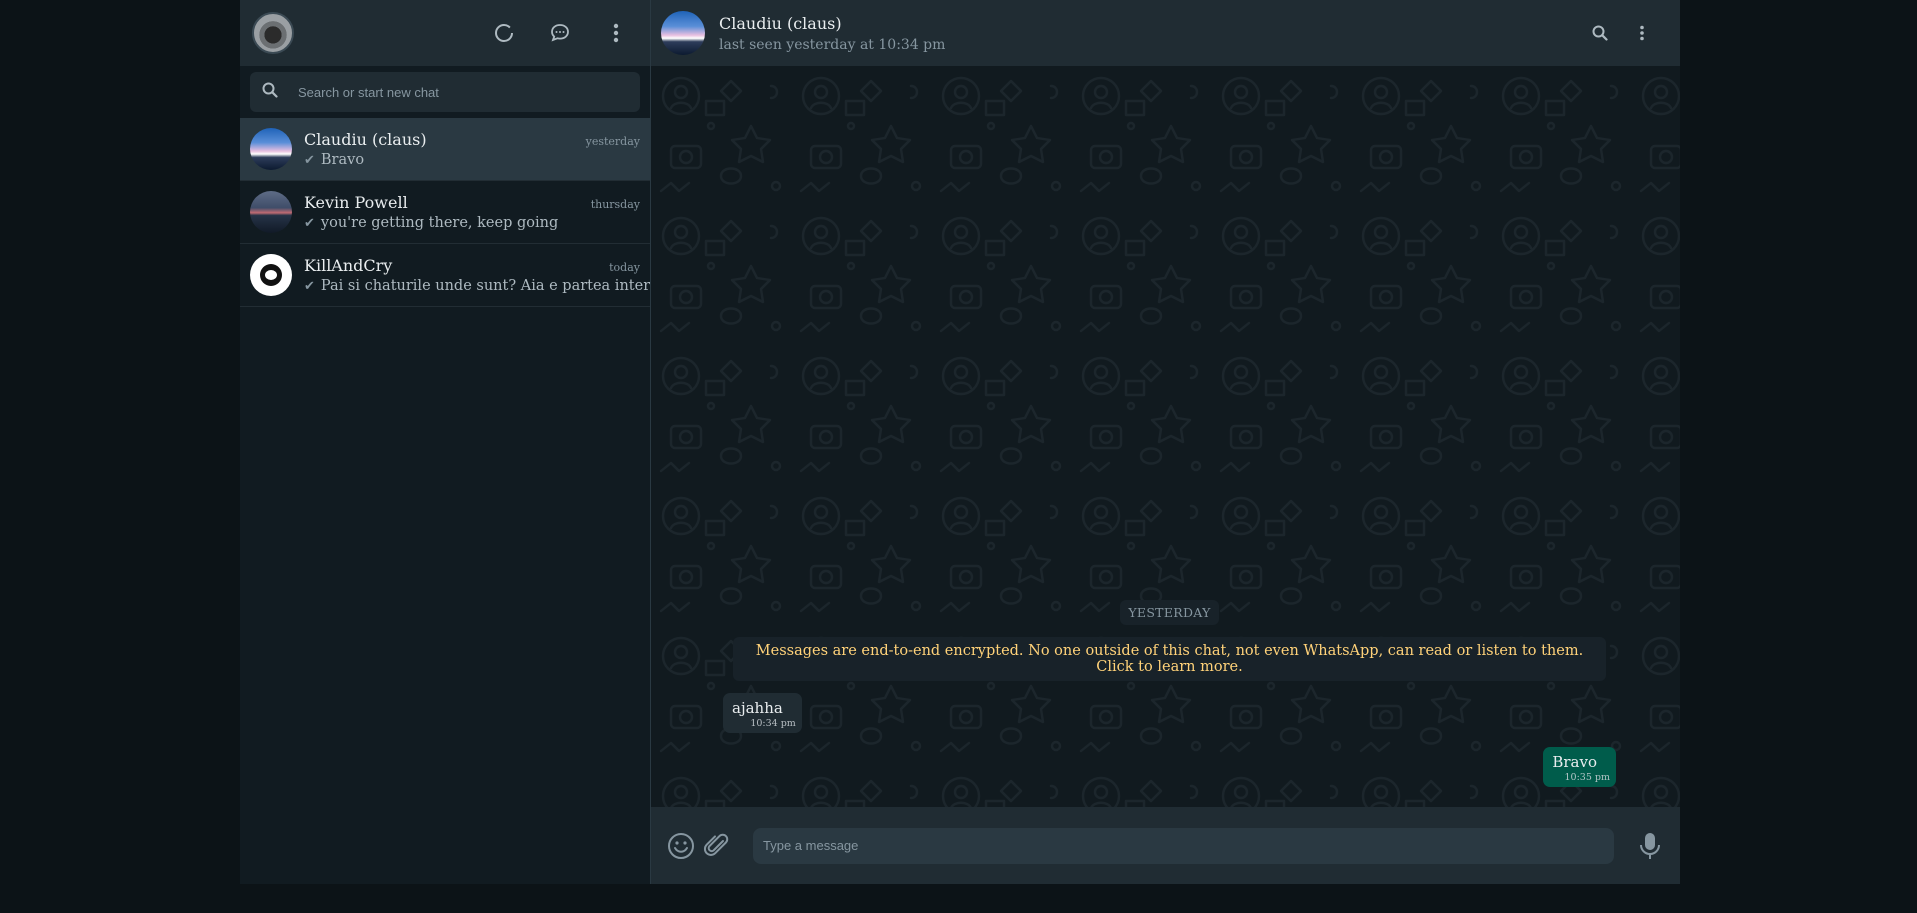 This screenshot has height=913, width=1917. Describe the element at coordinates (477, 149) in the screenshot. I see `chat-item-body: Claudiu (claus) yesterday ✔ Bravo` at that location.